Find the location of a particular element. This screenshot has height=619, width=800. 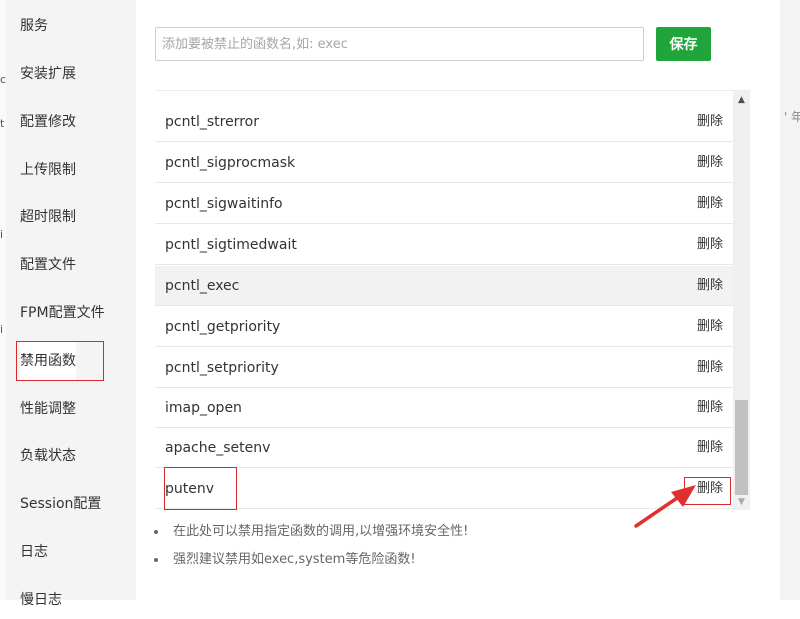

sidebar-item-service: 服务 is located at coordinates (34, 26).